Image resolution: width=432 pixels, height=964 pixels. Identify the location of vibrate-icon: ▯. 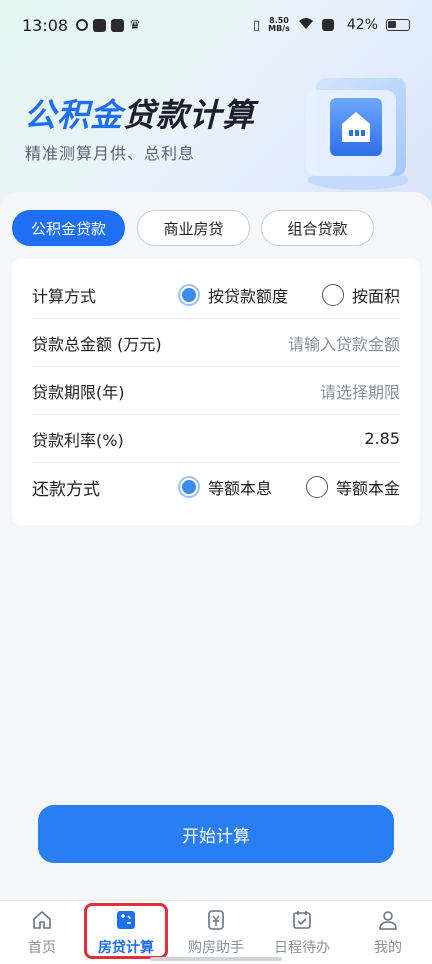
(256, 25).